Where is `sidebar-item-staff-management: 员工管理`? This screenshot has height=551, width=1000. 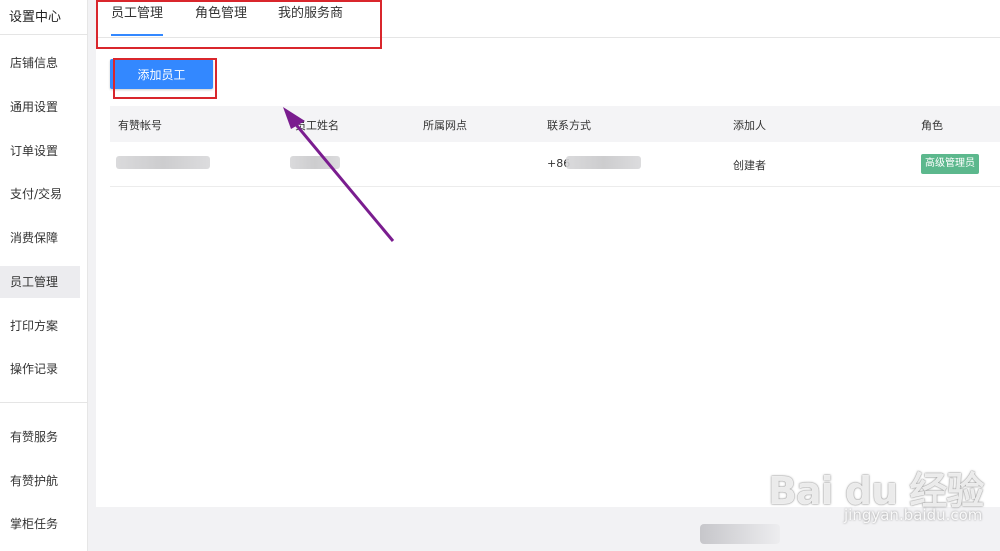
sidebar-item-staff-management: 员工管理 is located at coordinates (40, 282).